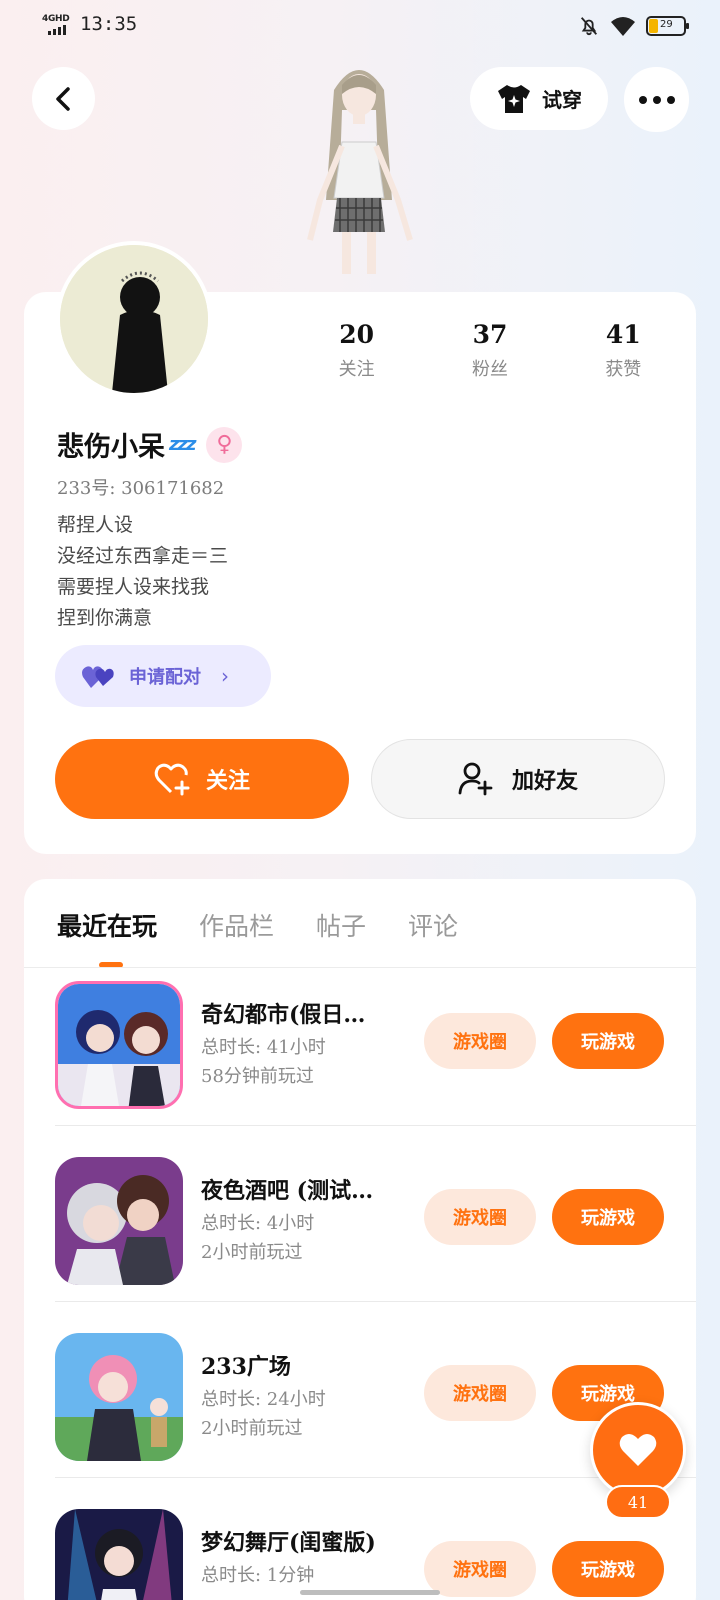 The image size is (720, 1600). What do you see at coordinates (562, 100) in the screenshot?
I see `try-on-label: 试穿` at bounding box center [562, 100].